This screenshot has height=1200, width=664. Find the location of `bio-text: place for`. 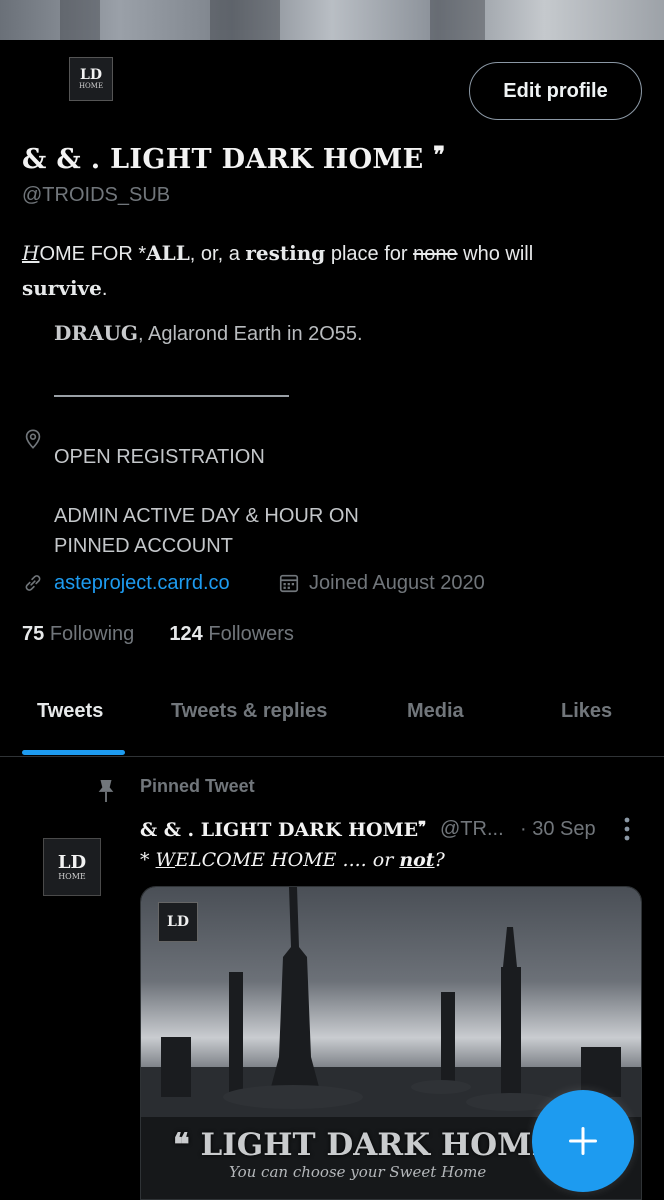

bio-text: place for is located at coordinates (369, 254).